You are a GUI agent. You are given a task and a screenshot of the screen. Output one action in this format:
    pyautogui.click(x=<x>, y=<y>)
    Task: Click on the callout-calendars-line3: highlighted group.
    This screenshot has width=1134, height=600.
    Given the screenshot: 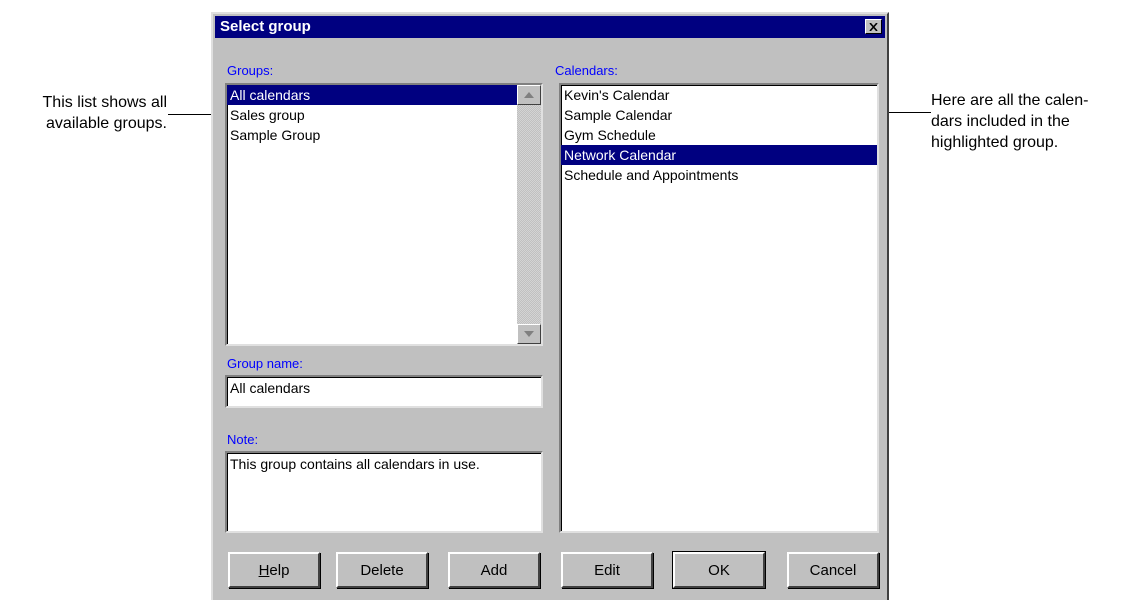 What is the action you would take?
    pyautogui.click(x=995, y=142)
    